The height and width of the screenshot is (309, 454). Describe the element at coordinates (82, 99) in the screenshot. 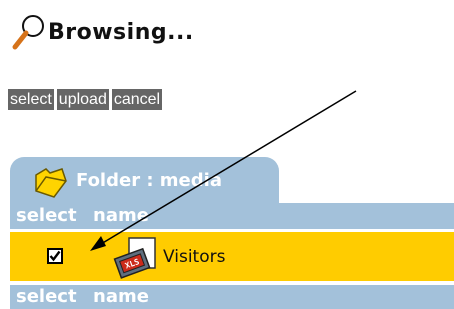

I see `upload-button: upload` at that location.